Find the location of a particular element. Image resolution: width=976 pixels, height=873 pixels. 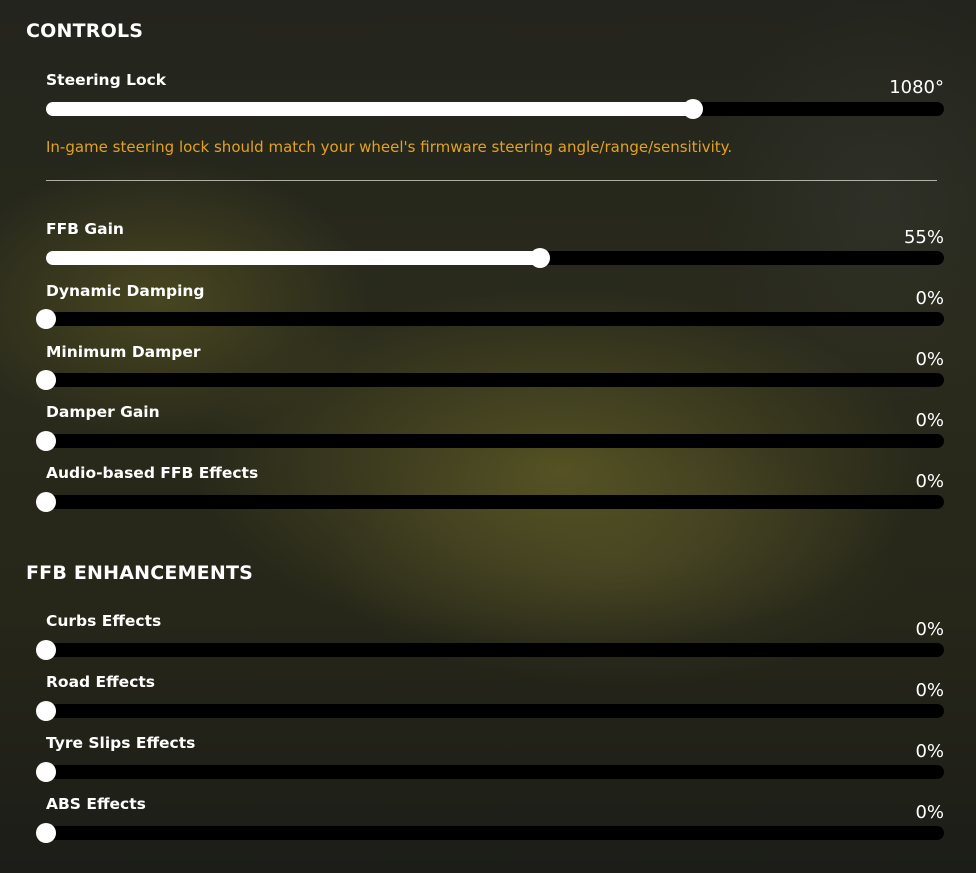

ffb-gain-label: FFB Gain is located at coordinates (85, 229).